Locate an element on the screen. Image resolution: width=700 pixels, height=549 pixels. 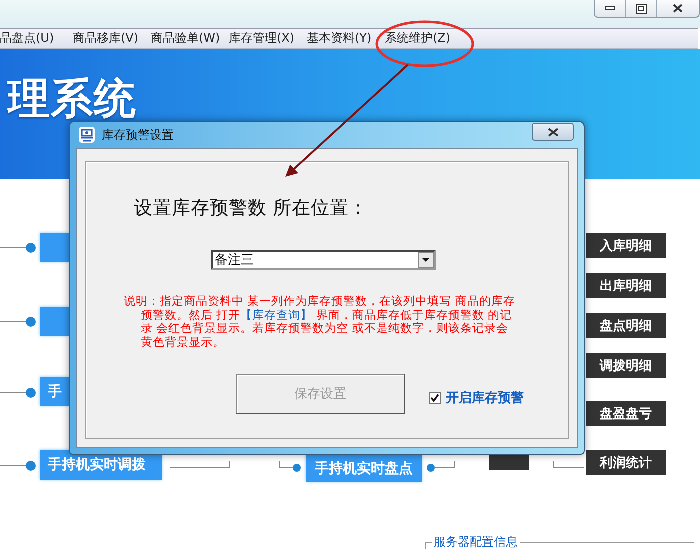
menu-item: 系统维护(Z) is located at coordinates (424, 38).